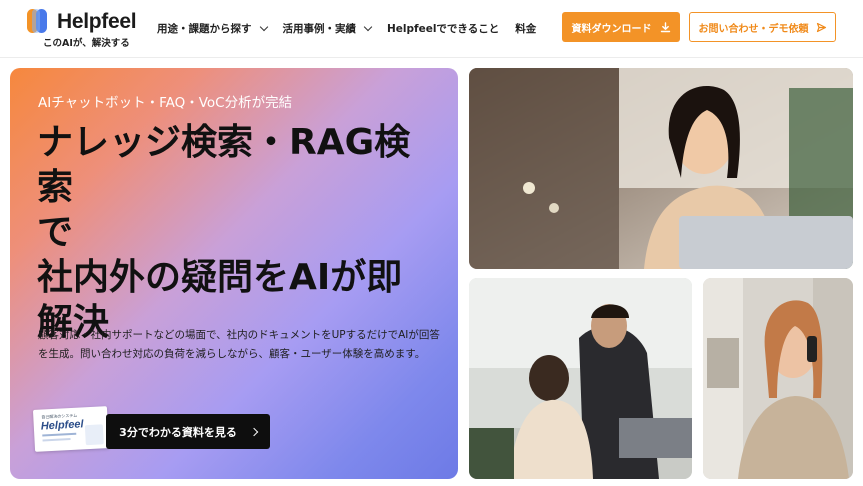 The image size is (863, 486). What do you see at coordinates (821, 27) in the screenshot?
I see `send-icon` at bounding box center [821, 27].